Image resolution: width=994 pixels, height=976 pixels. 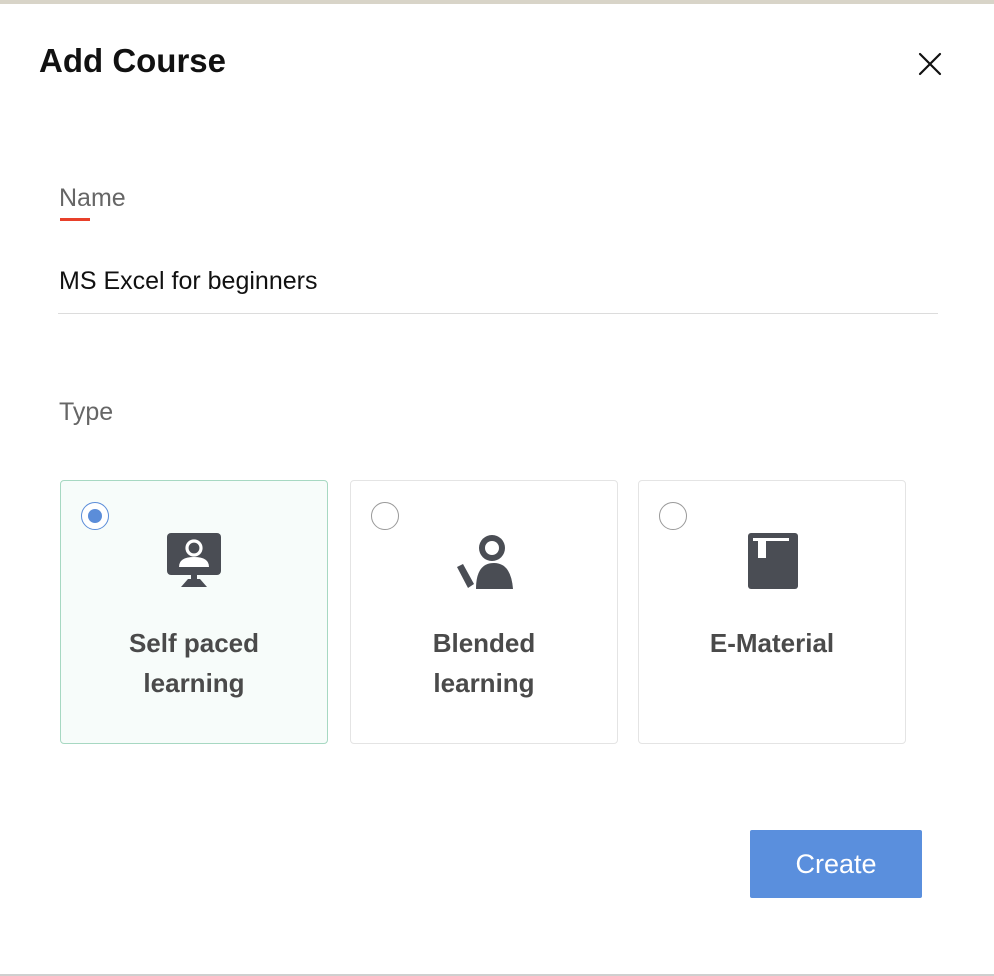 I want to click on type-option-e-material: E-Material, so click(x=772, y=612).